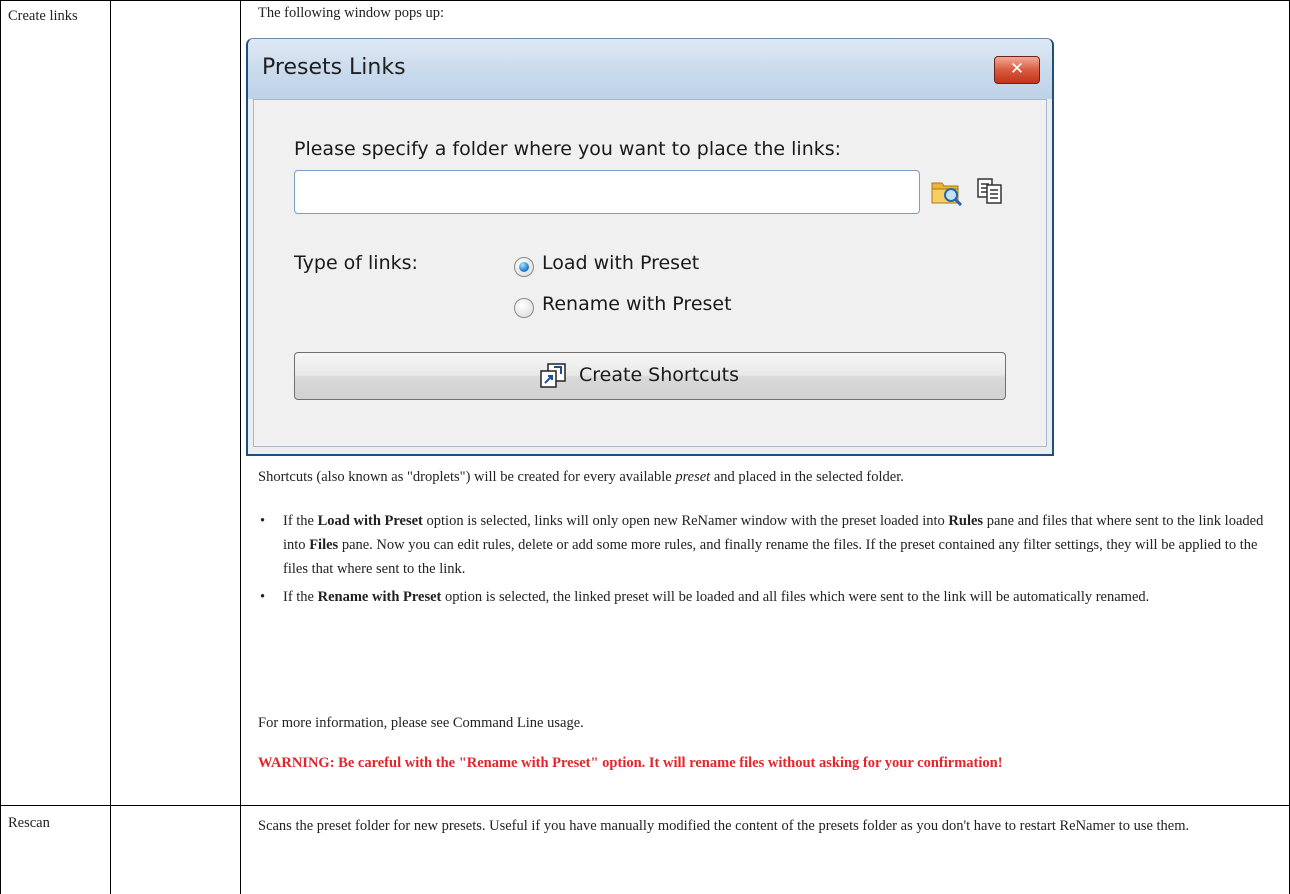 Image resolution: width=1290 pixels, height=894 pixels. I want to click on table-top-border, so click(645, 0).